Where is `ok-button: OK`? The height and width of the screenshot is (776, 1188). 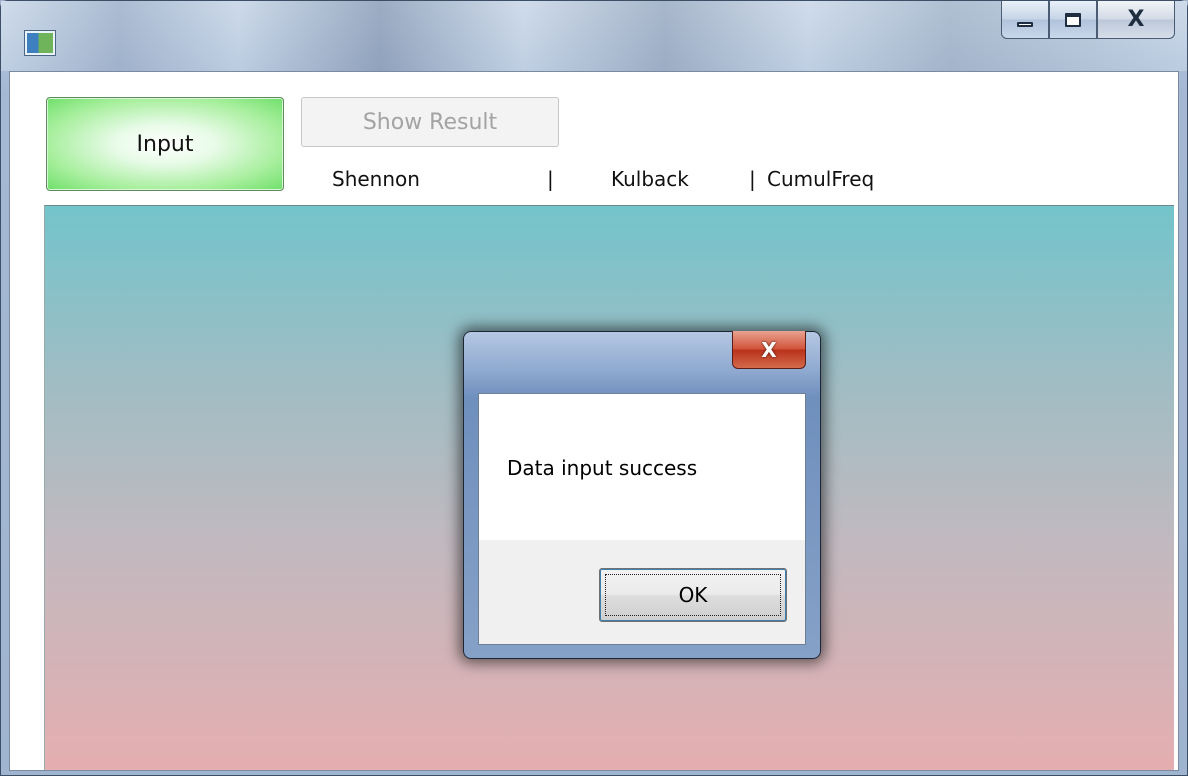
ok-button: OK is located at coordinates (693, 595).